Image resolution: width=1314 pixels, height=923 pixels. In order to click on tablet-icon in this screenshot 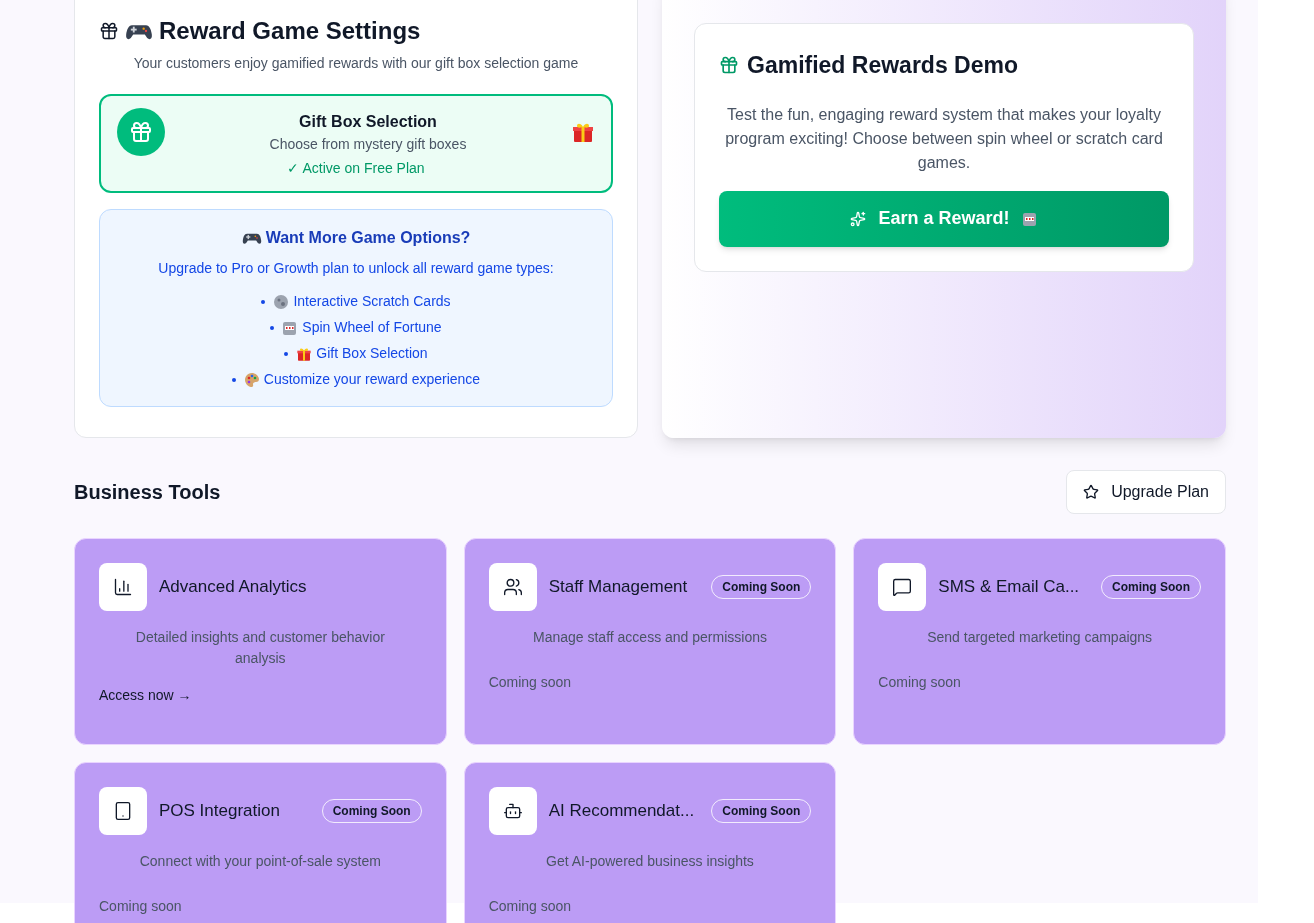, I will do `click(123, 811)`.